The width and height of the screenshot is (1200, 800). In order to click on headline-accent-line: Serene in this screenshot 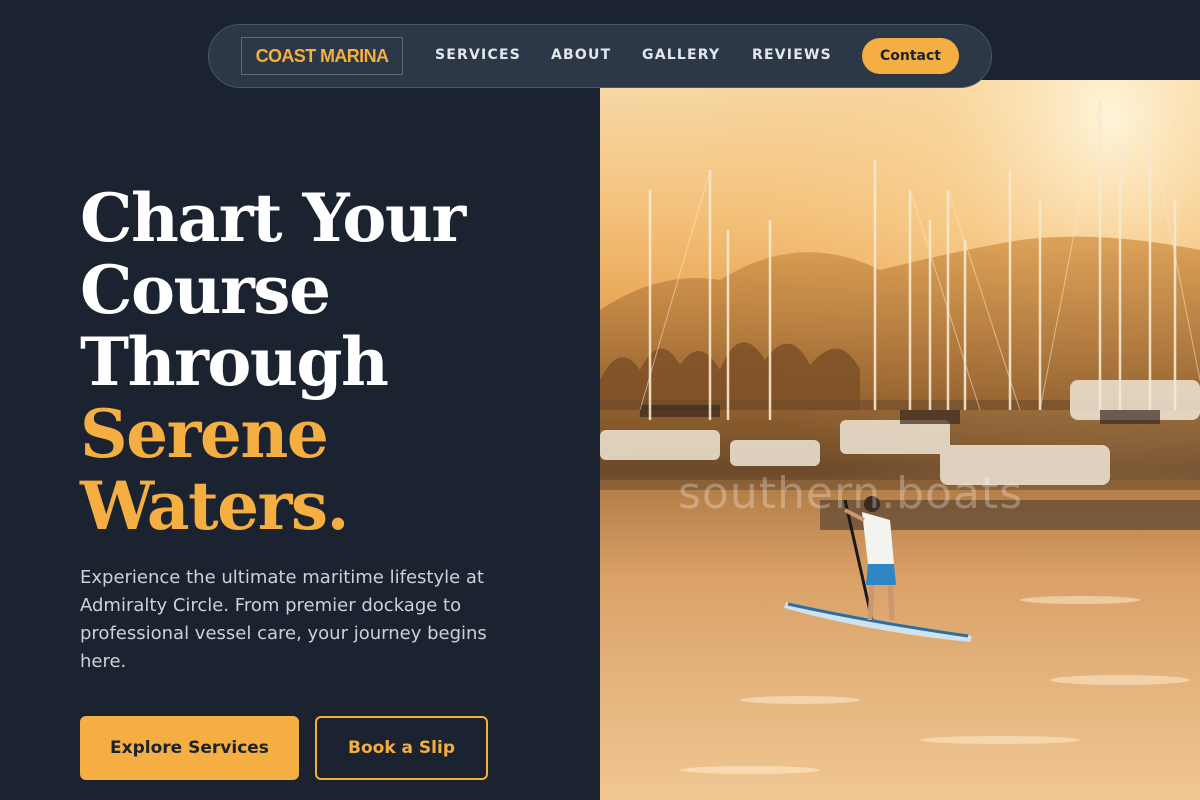, I will do `click(204, 434)`.